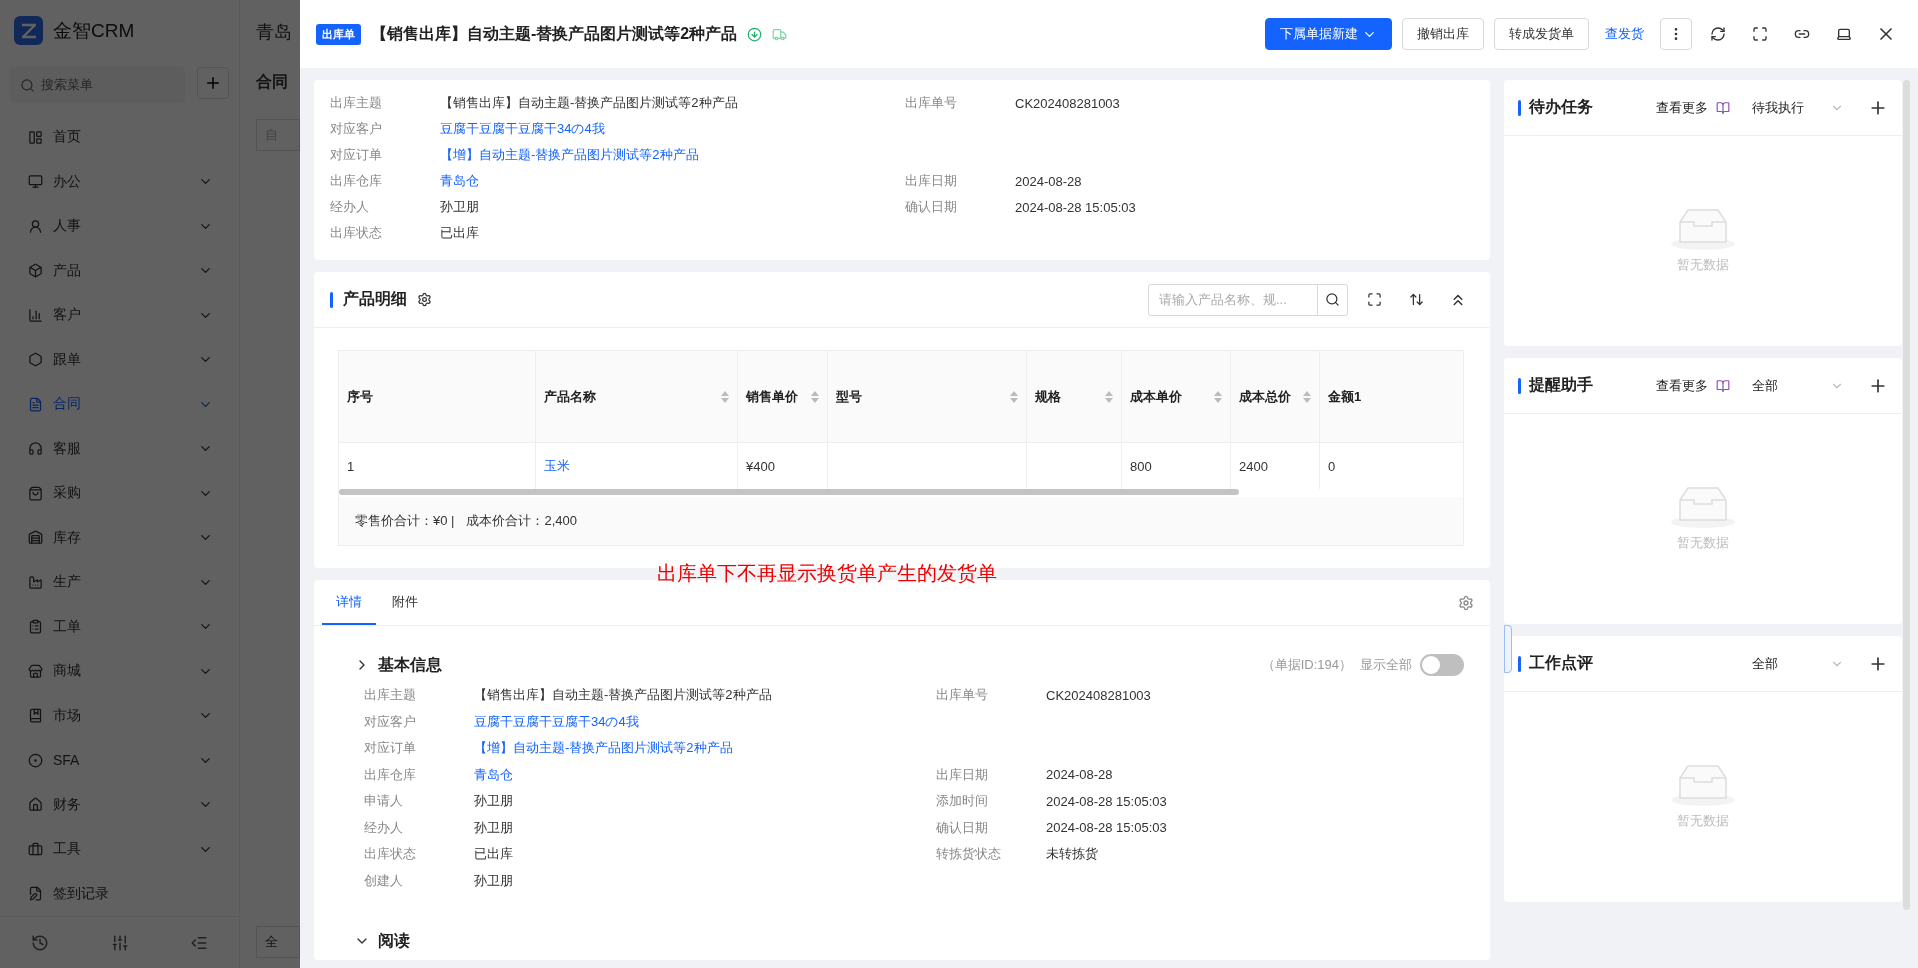 The image size is (1918, 968). What do you see at coordinates (119, 805) in the screenshot?
I see `menu-item: 财务` at bounding box center [119, 805].